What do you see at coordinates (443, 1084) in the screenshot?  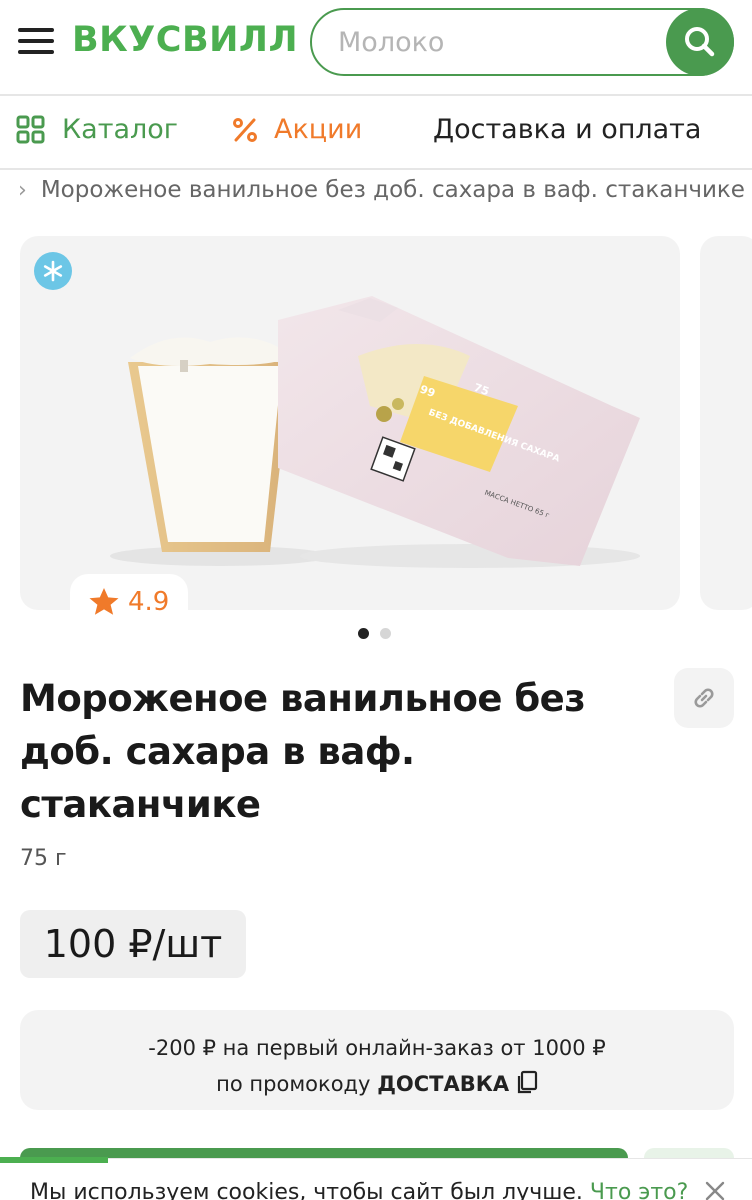 I see `promo-code: ДОСТАВКА` at bounding box center [443, 1084].